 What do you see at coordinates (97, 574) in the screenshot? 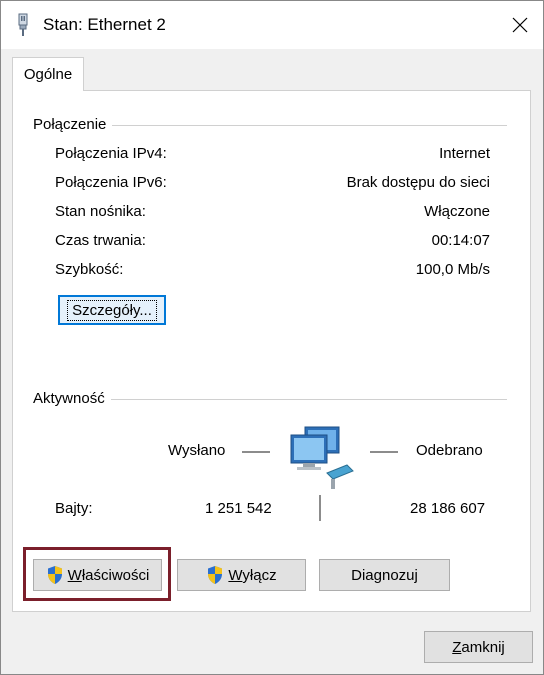
I see `highlight-box` at bounding box center [97, 574].